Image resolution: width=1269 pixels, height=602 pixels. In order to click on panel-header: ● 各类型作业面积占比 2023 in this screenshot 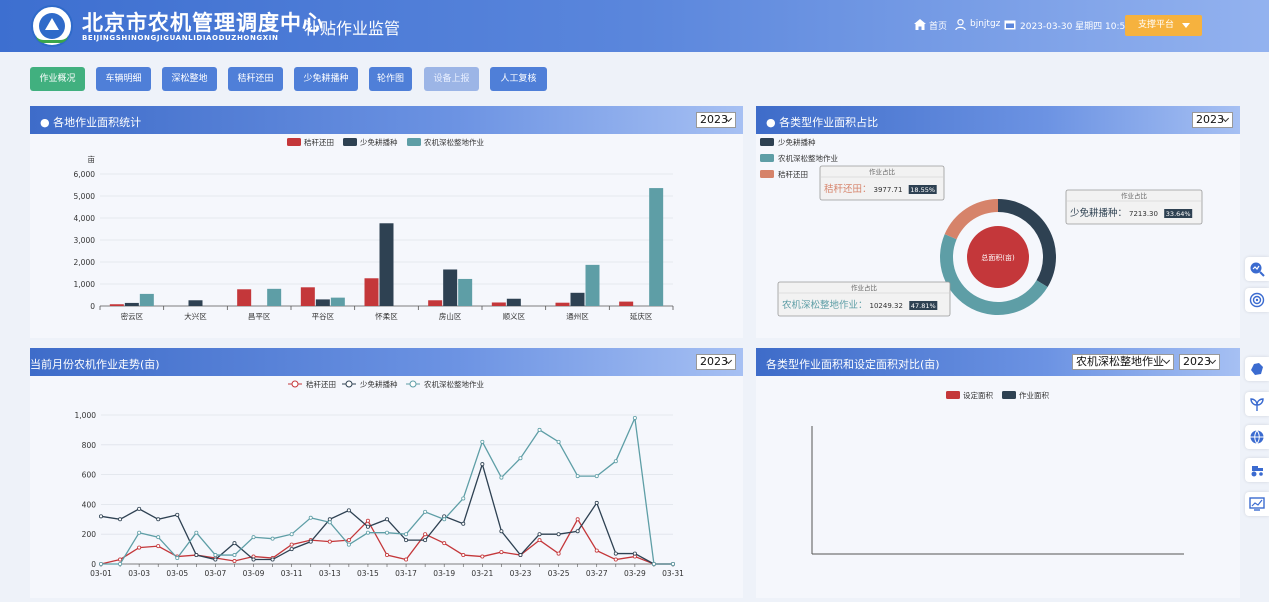, I will do `click(998, 120)`.